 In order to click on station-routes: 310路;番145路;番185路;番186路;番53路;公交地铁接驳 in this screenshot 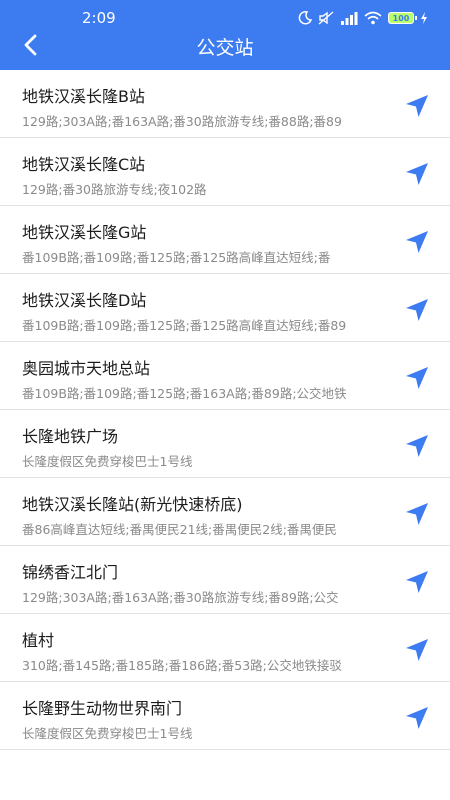, I will do `click(182, 665)`.